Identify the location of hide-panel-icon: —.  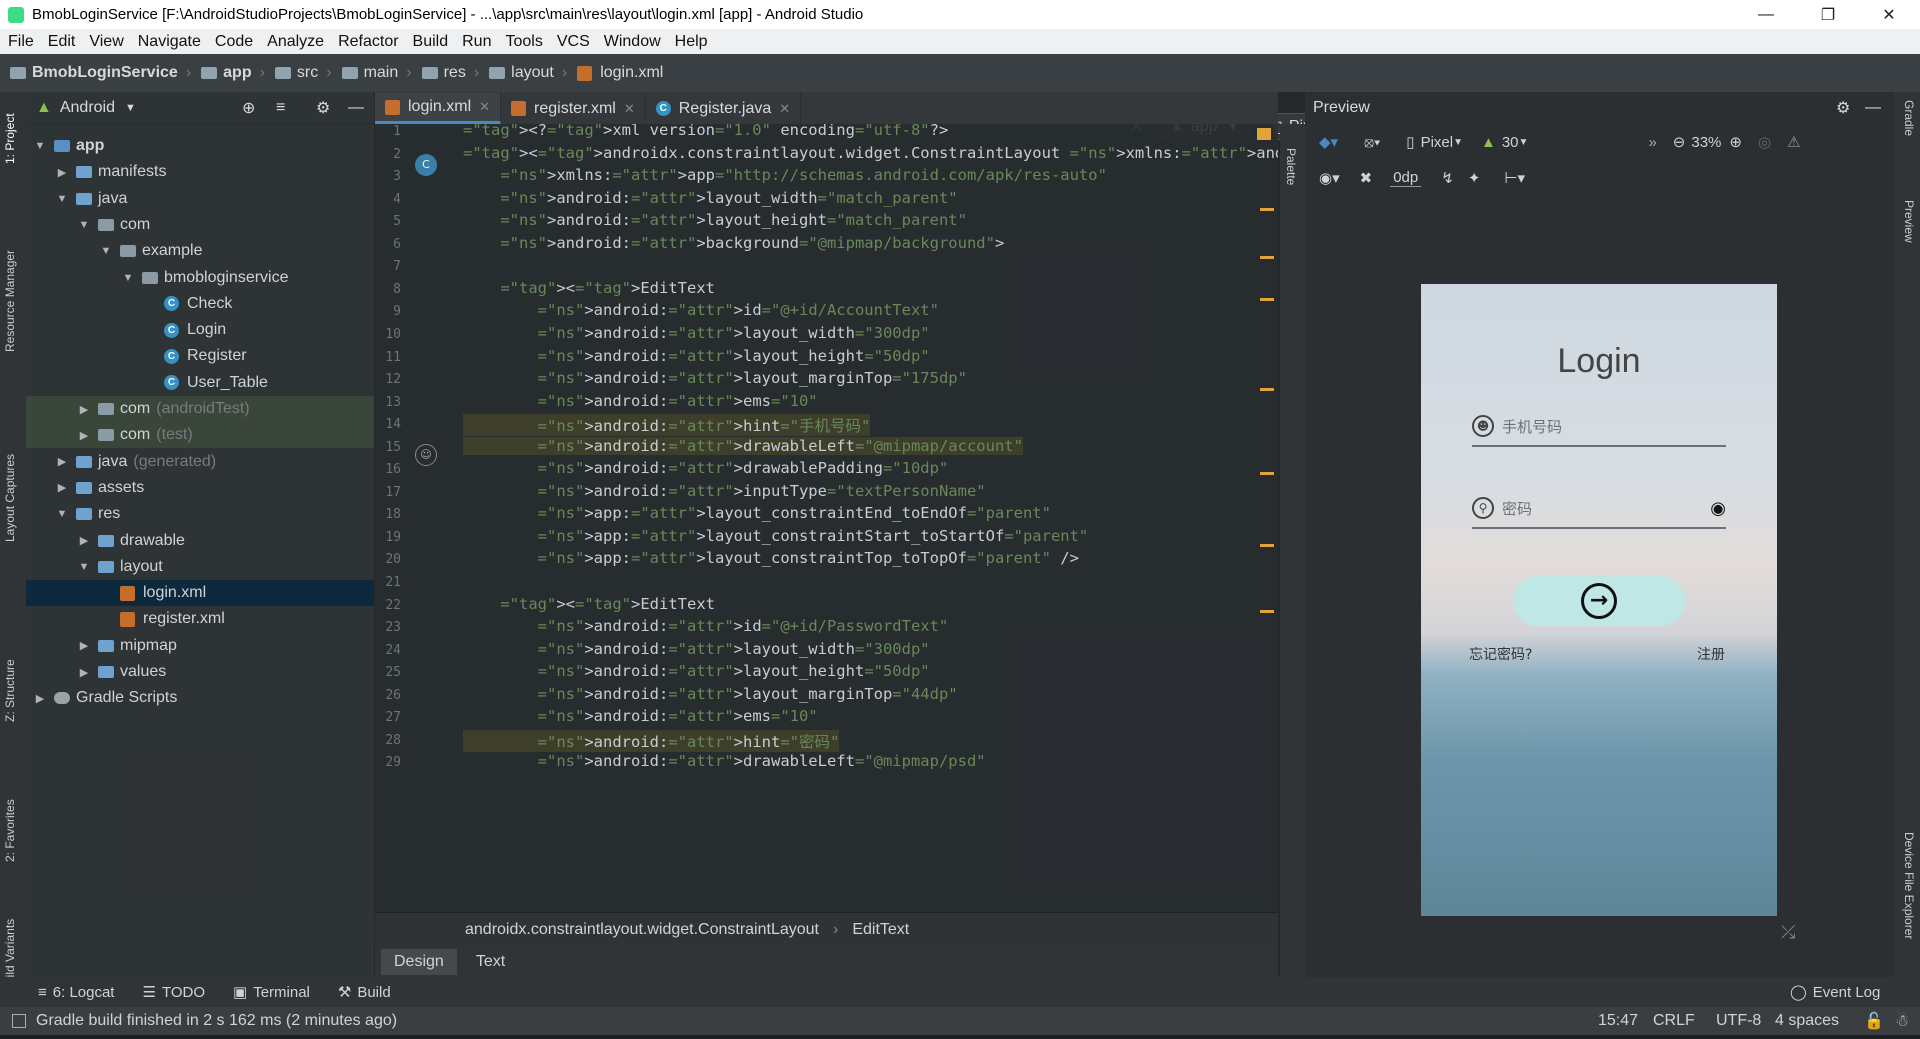
(356, 108).